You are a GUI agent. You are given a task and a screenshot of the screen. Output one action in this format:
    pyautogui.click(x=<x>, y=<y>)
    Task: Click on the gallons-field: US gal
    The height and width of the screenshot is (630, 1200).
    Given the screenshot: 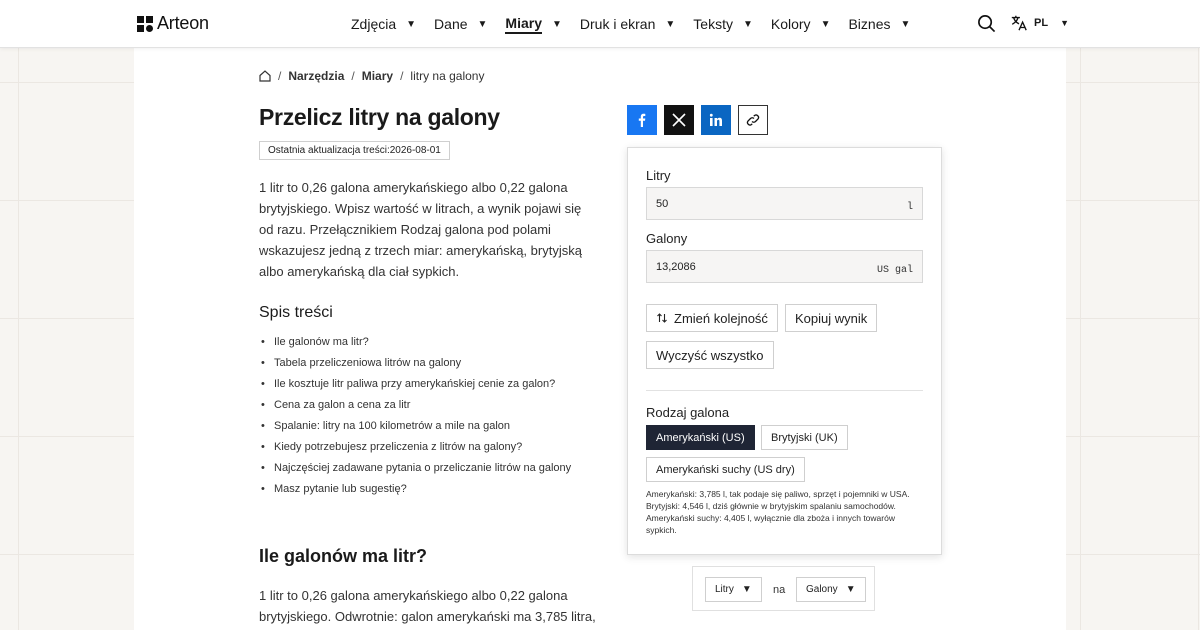 What is the action you would take?
    pyautogui.click(x=784, y=266)
    